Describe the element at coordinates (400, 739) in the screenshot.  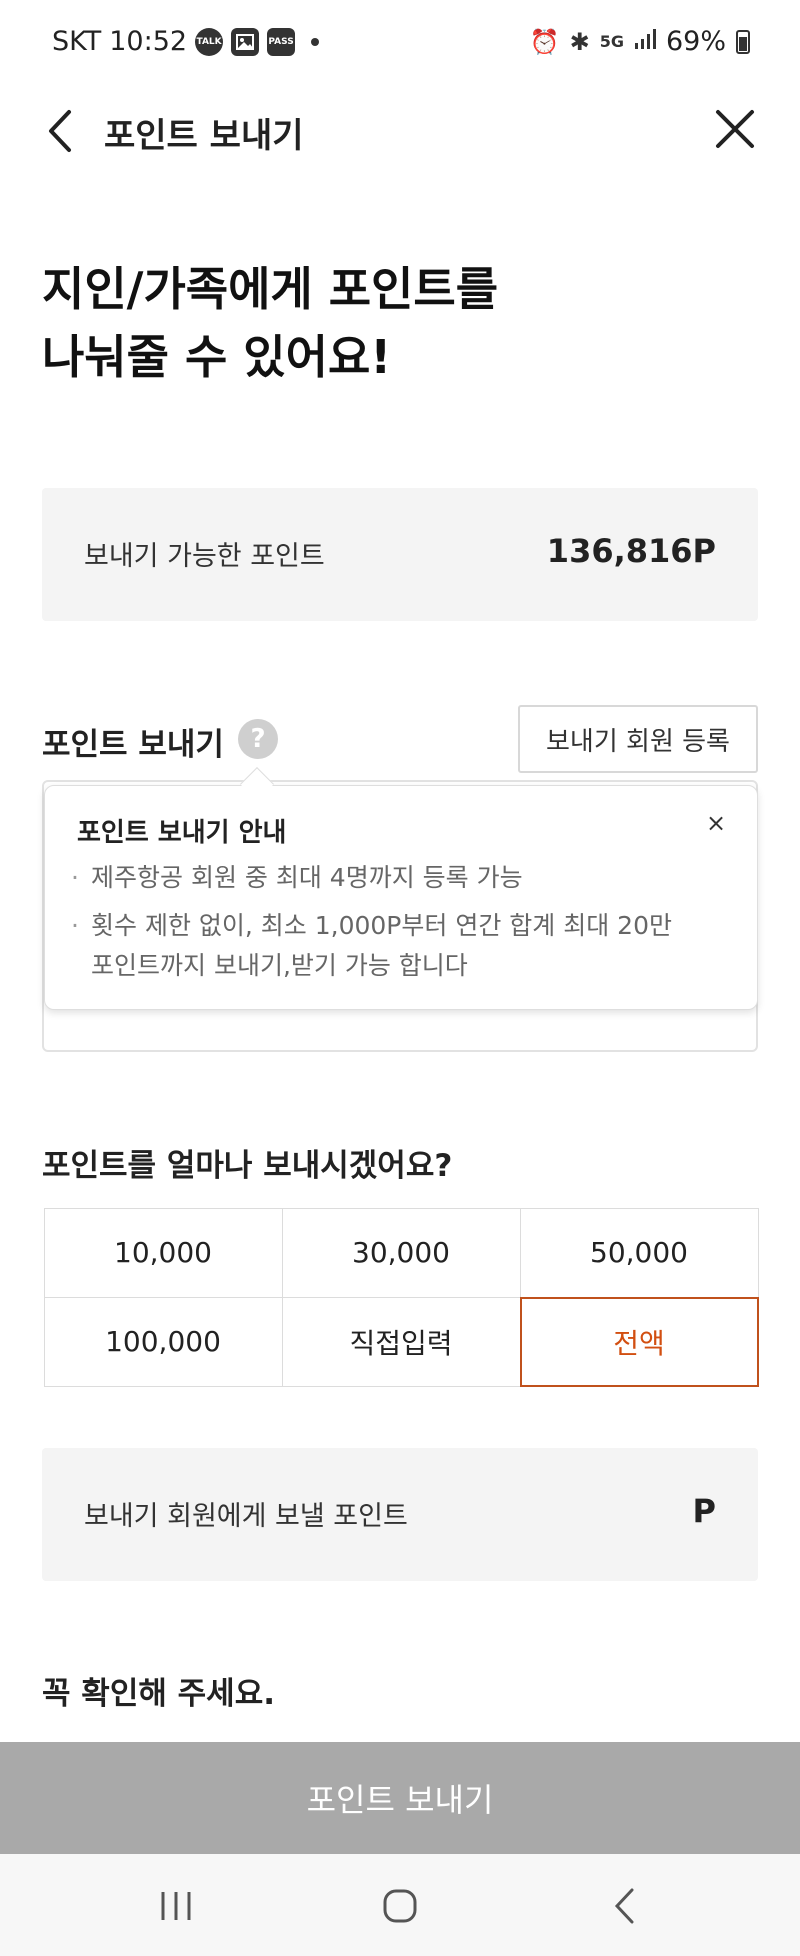
I see `send-section-header: 포인트 보내기 ? 보내기 회원 등록` at that location.